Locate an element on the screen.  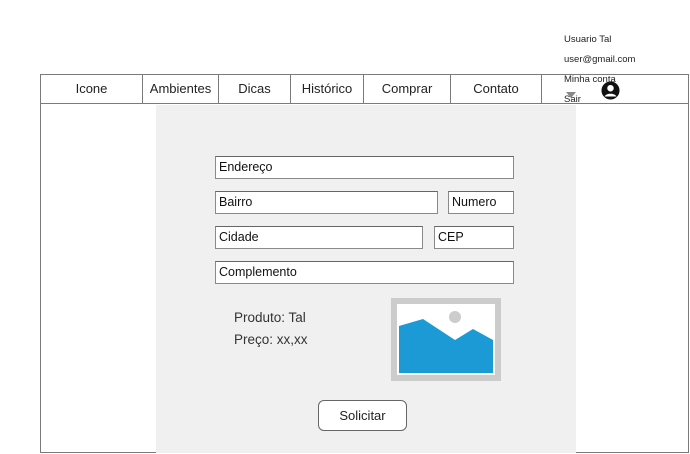
user-email: user@gmail.com is located at coordinates (600, 59).